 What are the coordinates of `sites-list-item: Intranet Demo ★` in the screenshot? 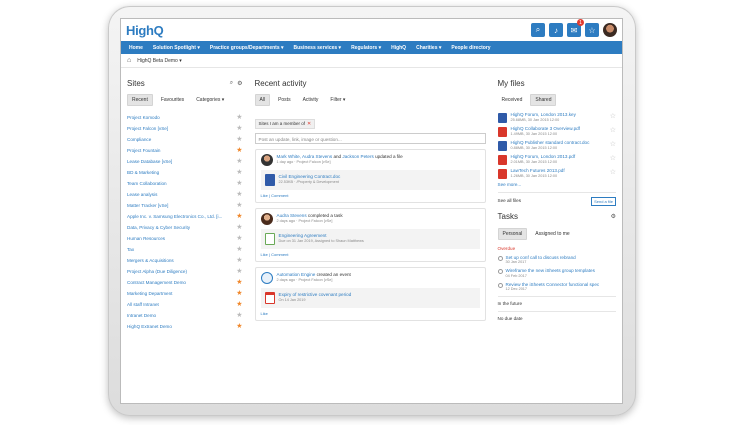 It's located at (185, 315).